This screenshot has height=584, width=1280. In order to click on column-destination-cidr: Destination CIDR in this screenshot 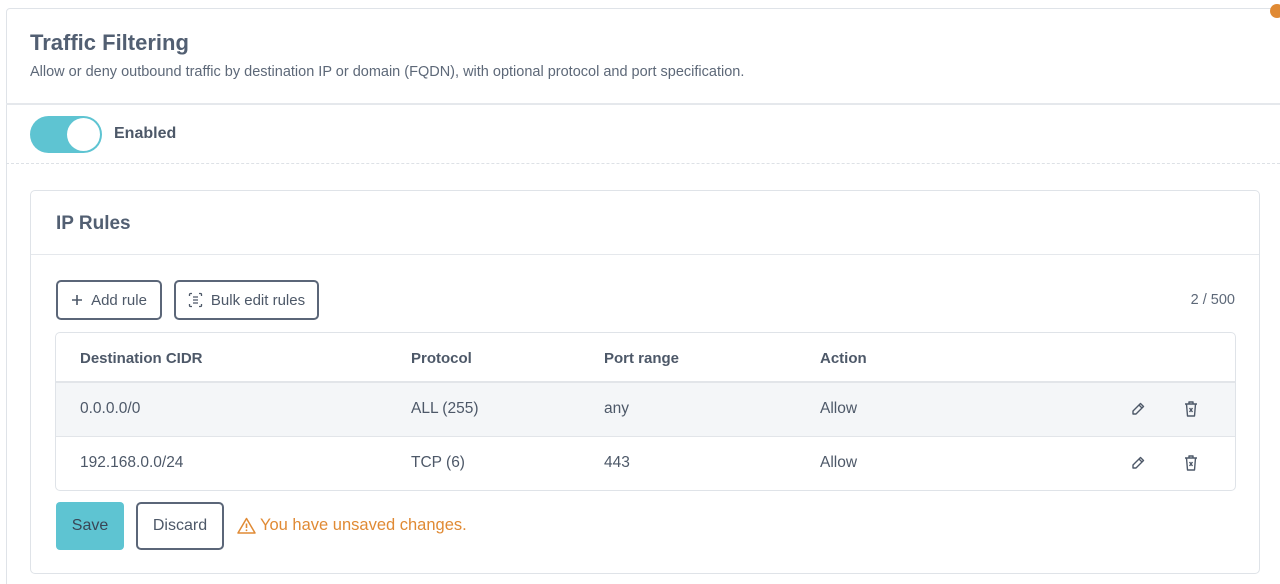, I will do `click(141, 358)`.